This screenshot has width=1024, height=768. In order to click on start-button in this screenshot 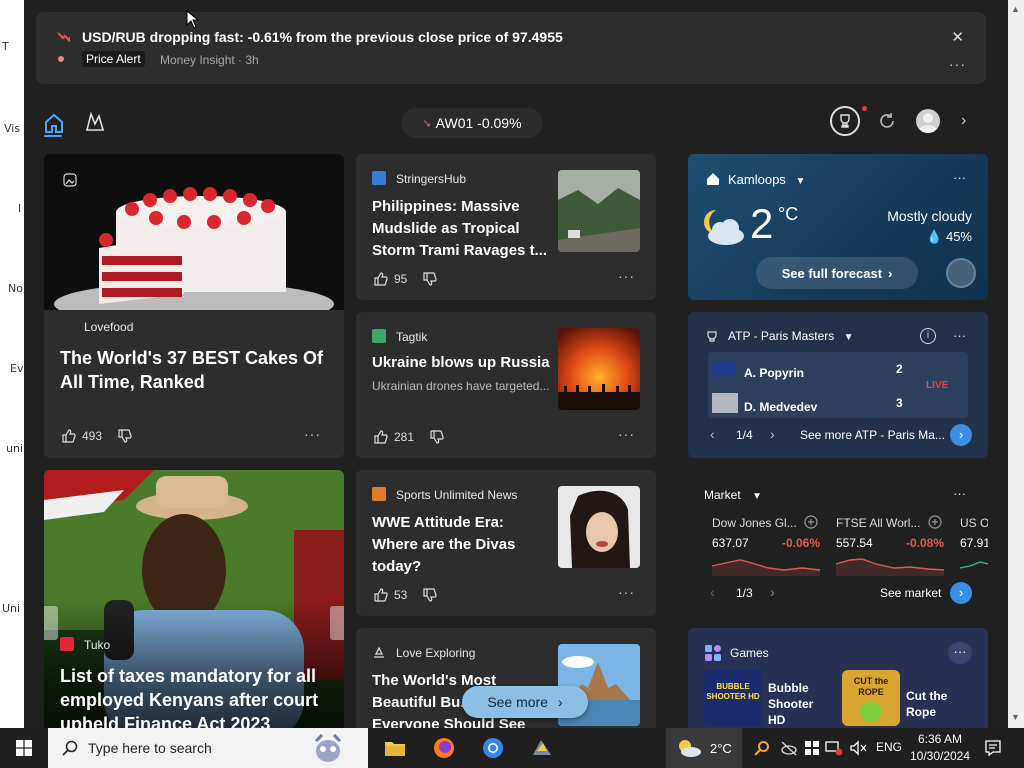, I will do `click(24, 748)`.